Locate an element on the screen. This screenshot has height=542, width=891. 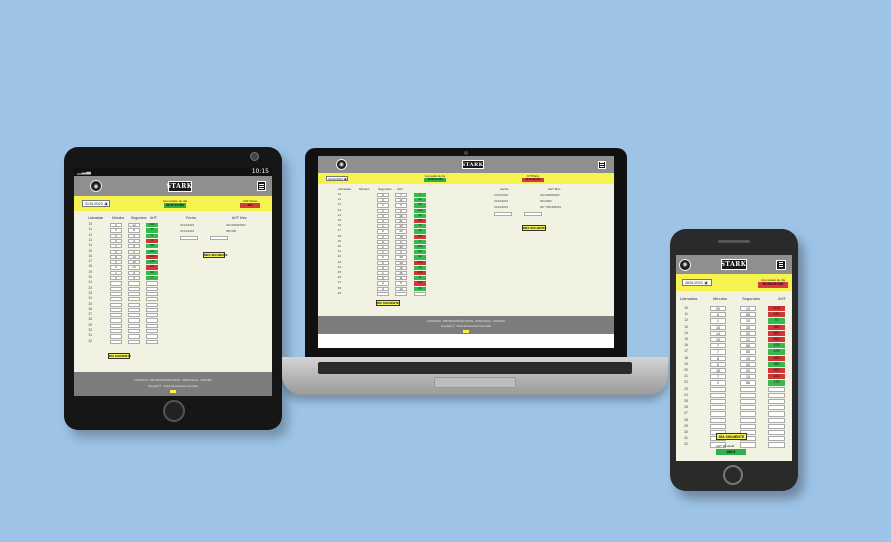
seconds-input: 3 is located at coordinates (134, 241).